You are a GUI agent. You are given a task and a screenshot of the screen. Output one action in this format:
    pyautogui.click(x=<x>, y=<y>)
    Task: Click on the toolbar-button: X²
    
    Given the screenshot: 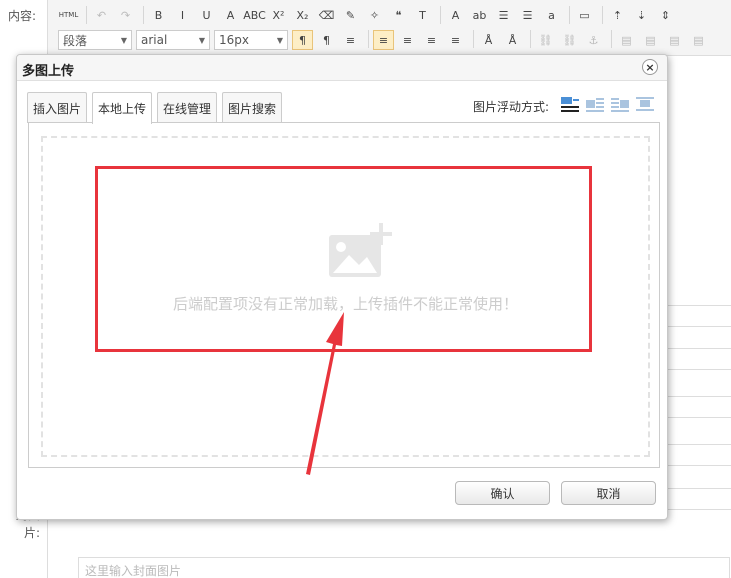 What is the action you would take?
    pyautogui.click(x=278, y=15)
    